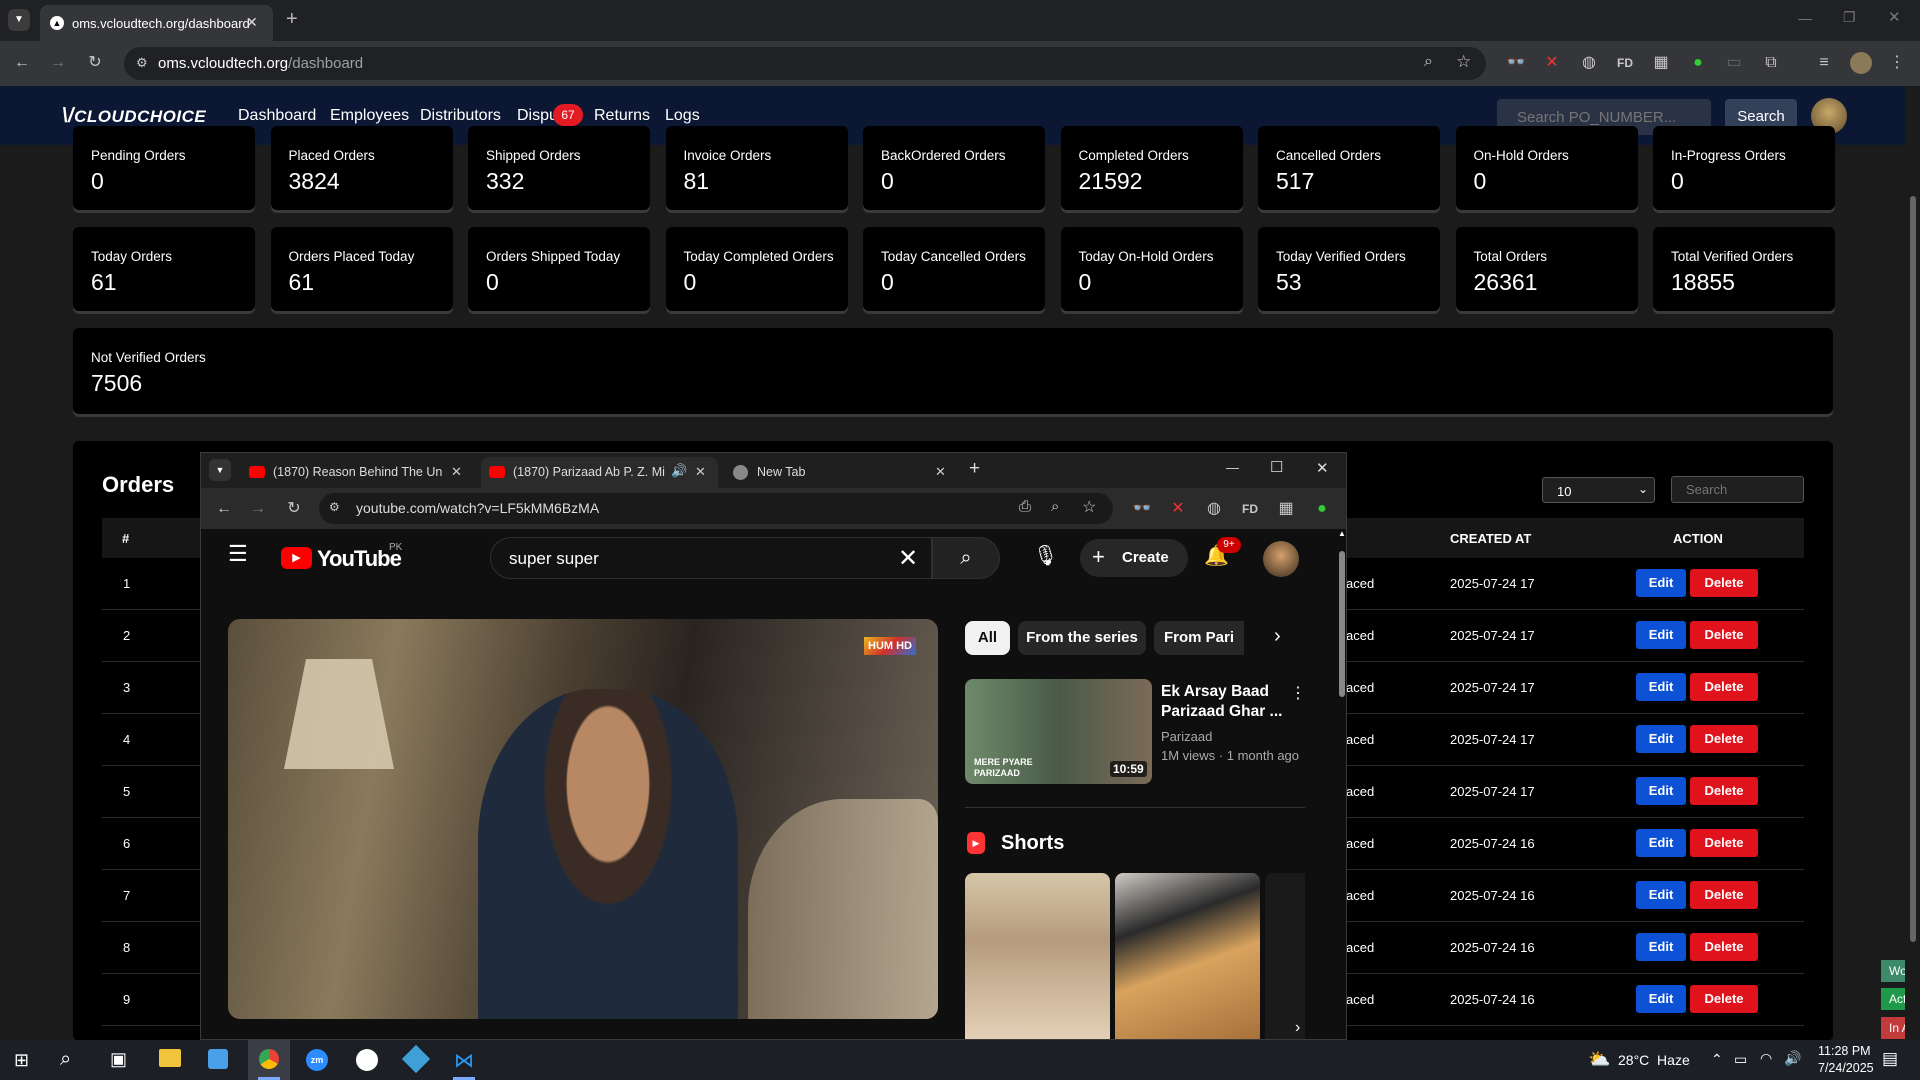 This screenshot has width=1920, height=1080. What do you see at coordinates (1281, 559) in the screenshot?
I see `youtube-avatar` at bounding box center [1281, 559].